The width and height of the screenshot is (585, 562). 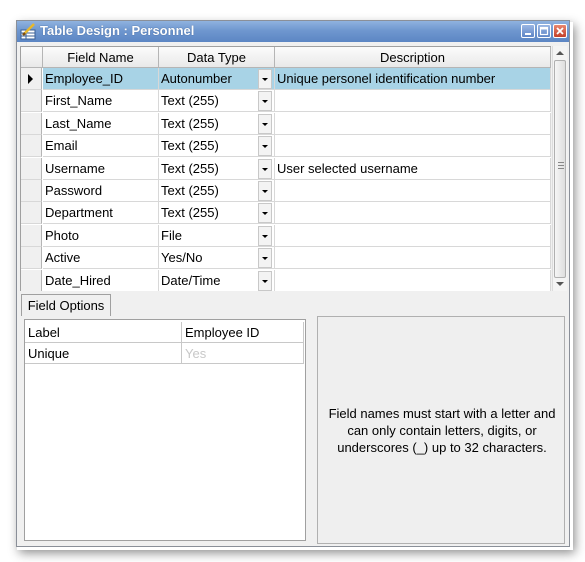 I want to click on table-row: Date_Hired Date/Time, so click(x=286, y=280).